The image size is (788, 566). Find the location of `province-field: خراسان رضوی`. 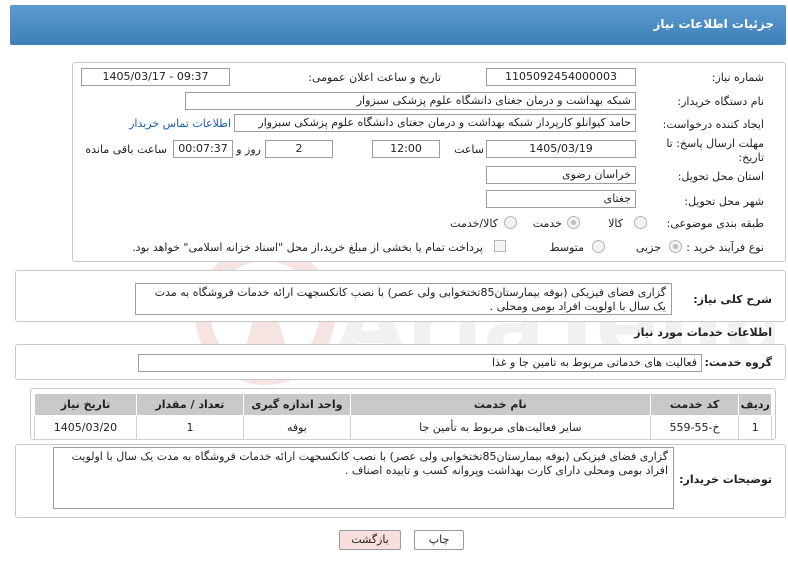

province-field: خراسان رضوی is located at coordinates (561, 175).